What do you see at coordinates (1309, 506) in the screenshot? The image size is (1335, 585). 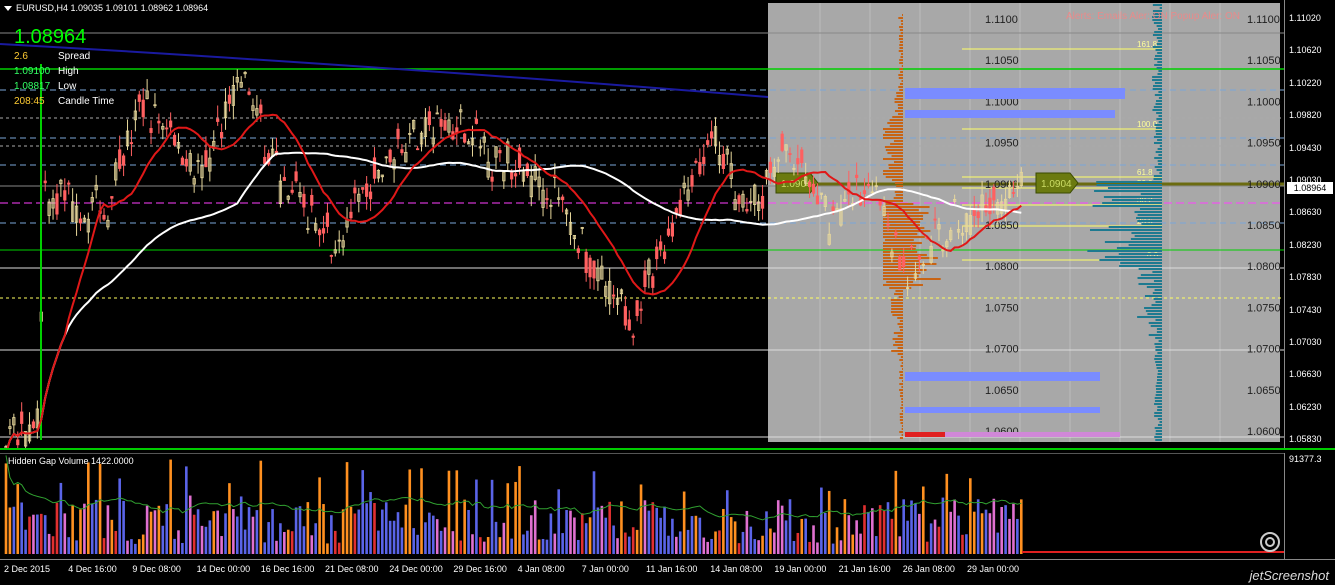 I see `volume-axis: 91377.3` at bounding box center [1309, 506].